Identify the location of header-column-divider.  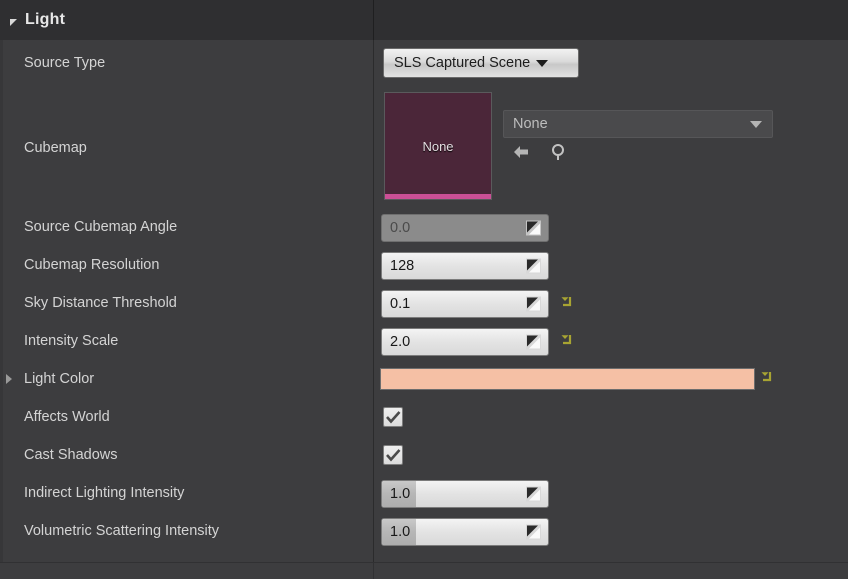
(373, 20).